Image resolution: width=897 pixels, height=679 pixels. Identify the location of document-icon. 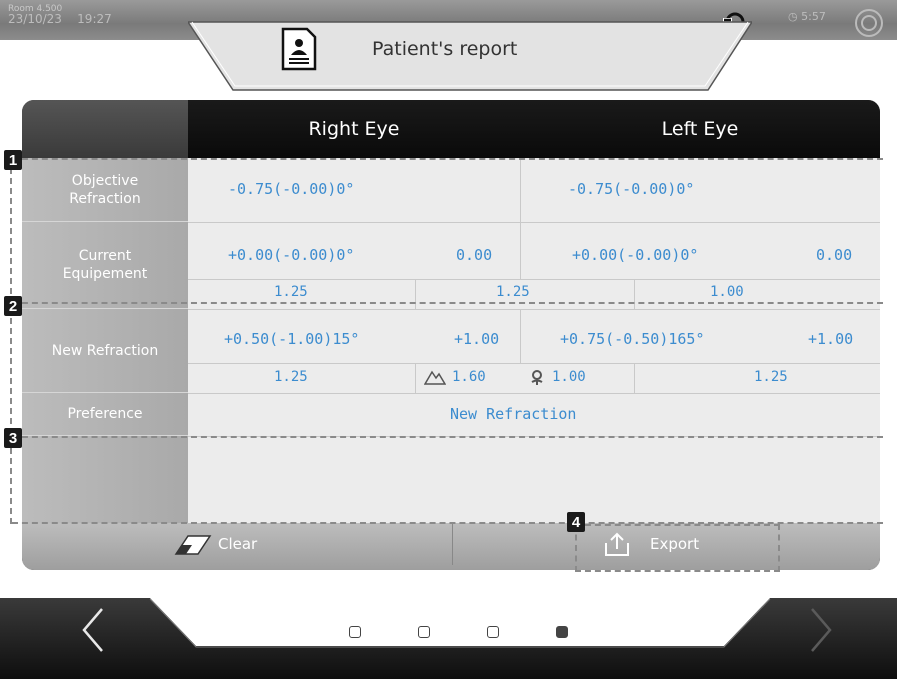
(299, 49).